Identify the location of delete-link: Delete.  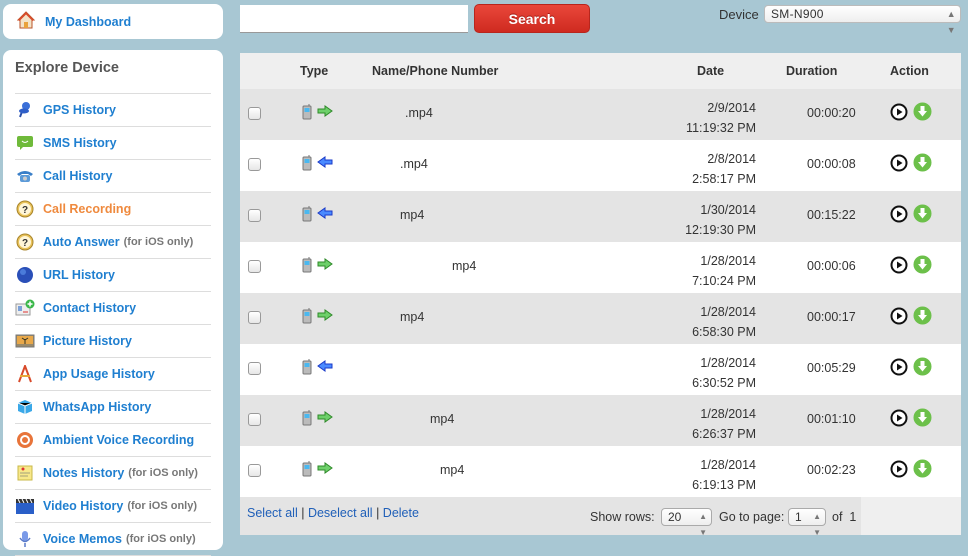
(401, 513).